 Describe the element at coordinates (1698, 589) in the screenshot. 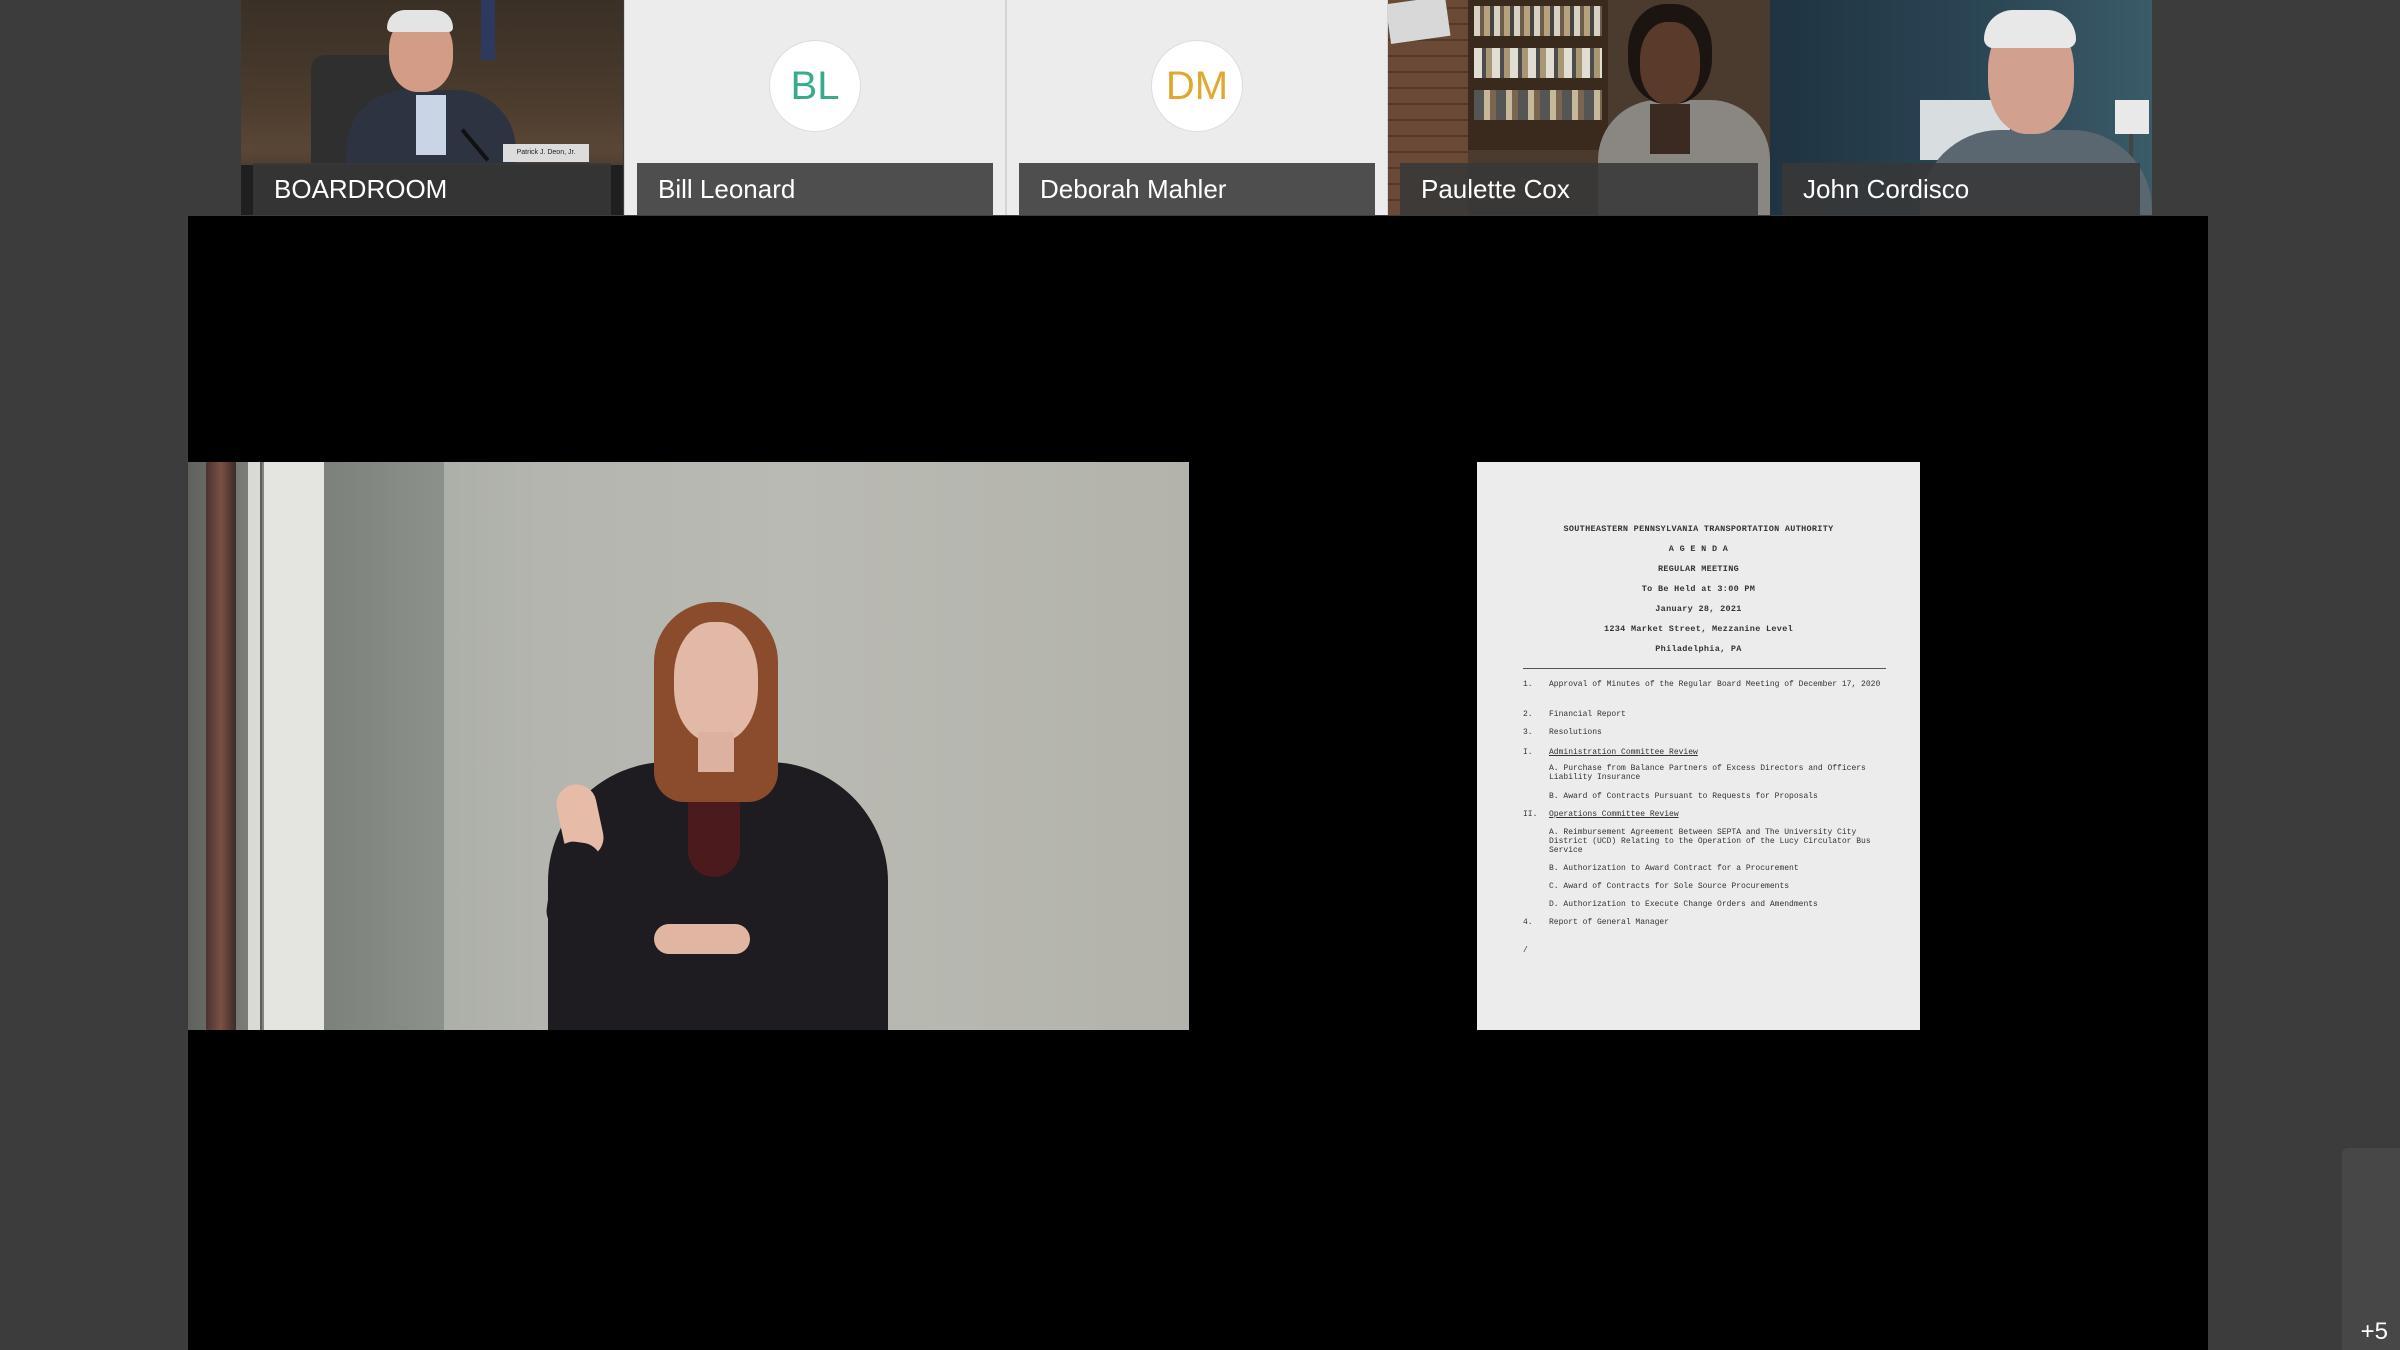

I see `doc-meeting-time: To Be Held at 3:00 PM` at that location.